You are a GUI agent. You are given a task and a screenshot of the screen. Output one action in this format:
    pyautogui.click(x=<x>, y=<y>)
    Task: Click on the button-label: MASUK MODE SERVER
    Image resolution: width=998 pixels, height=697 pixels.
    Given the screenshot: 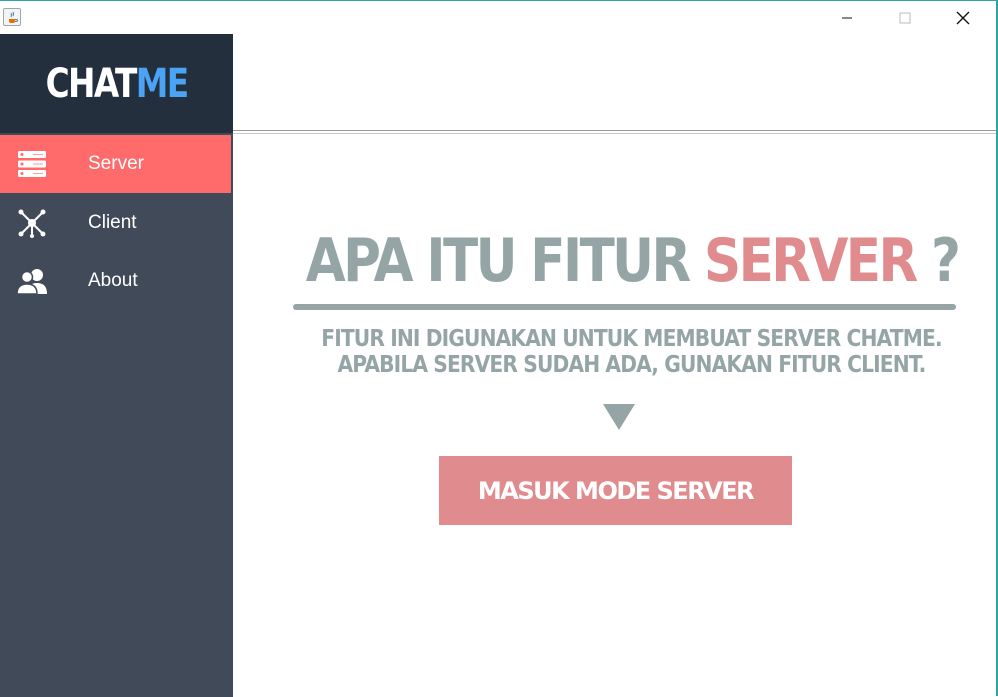 What is the action you would take?
    pyautogui.click(x=616, y=490)
    